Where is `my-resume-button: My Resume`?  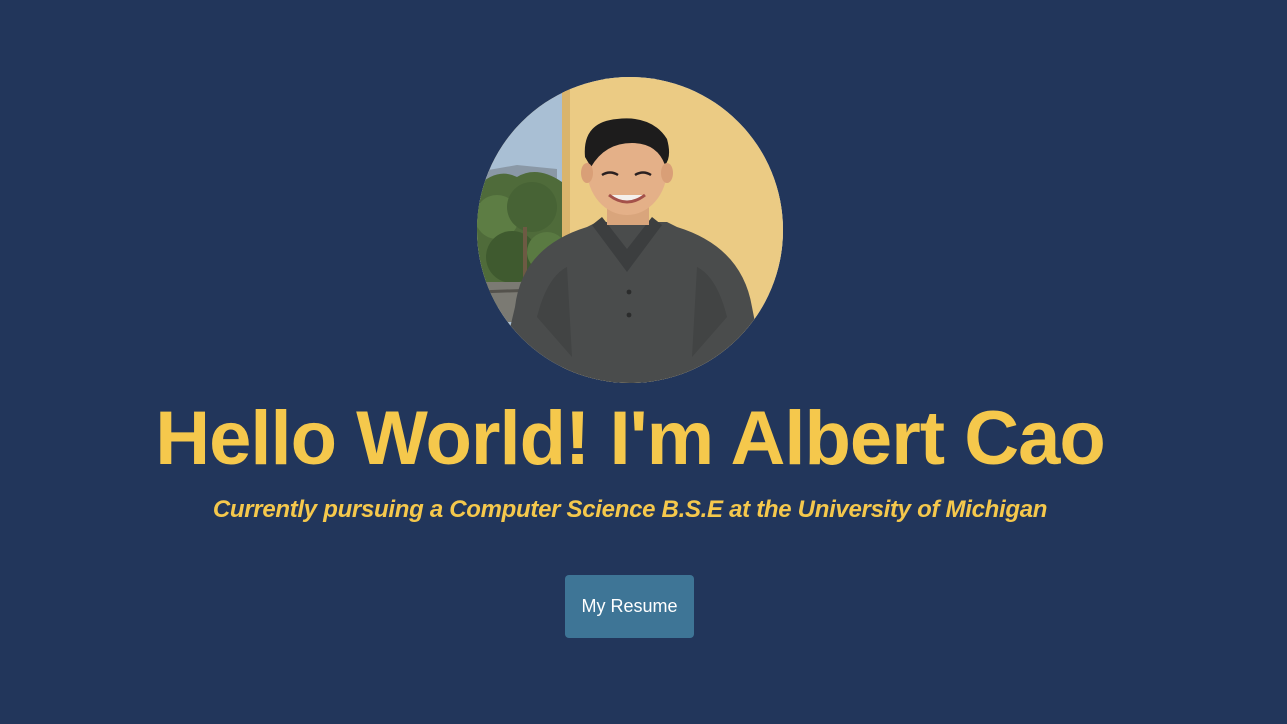
my-resume-button: My Resume is located at coordinates (629, 606).